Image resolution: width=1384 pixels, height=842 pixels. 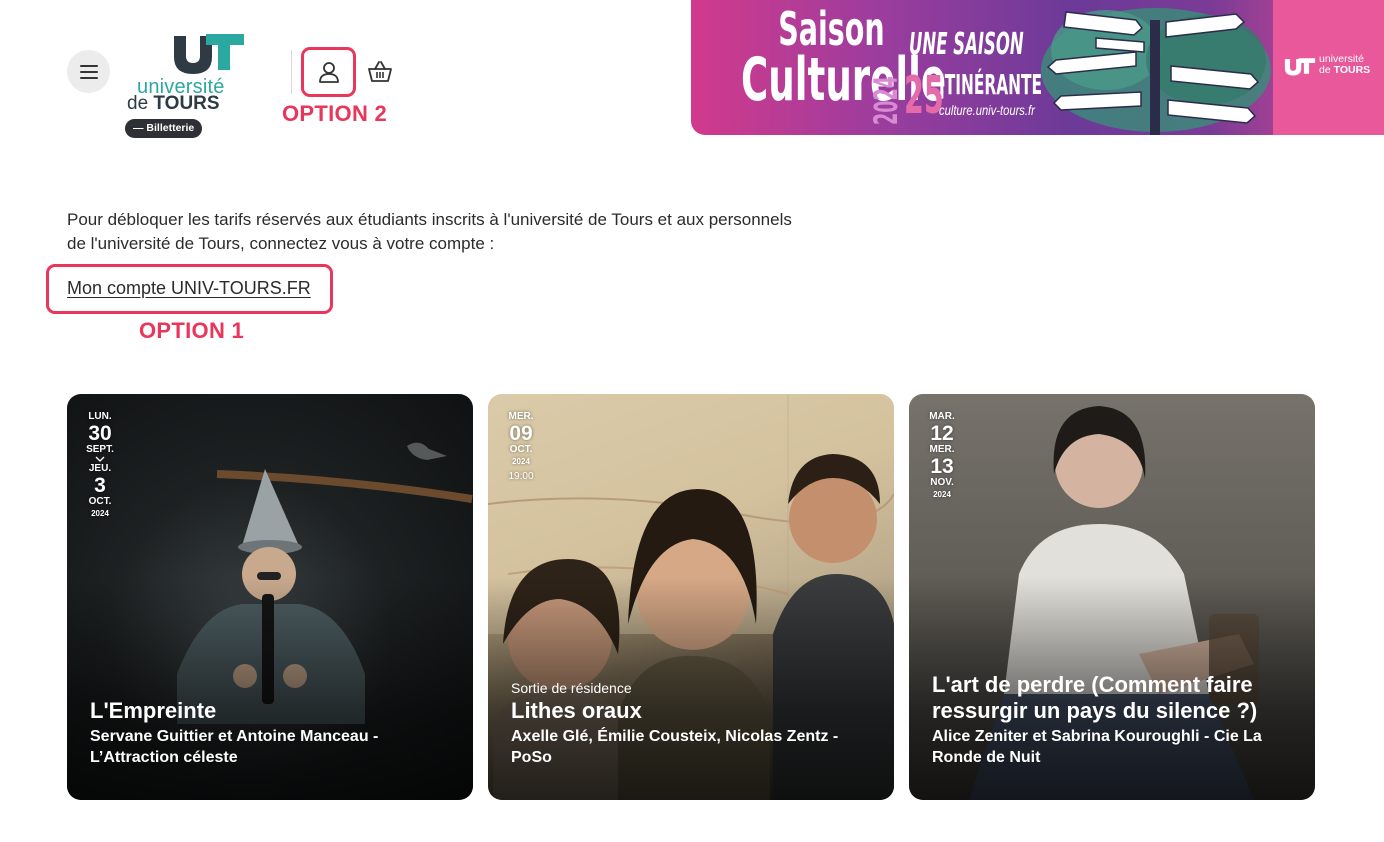 I want to click on banner-year: 2024, so click(x=886, y=100).